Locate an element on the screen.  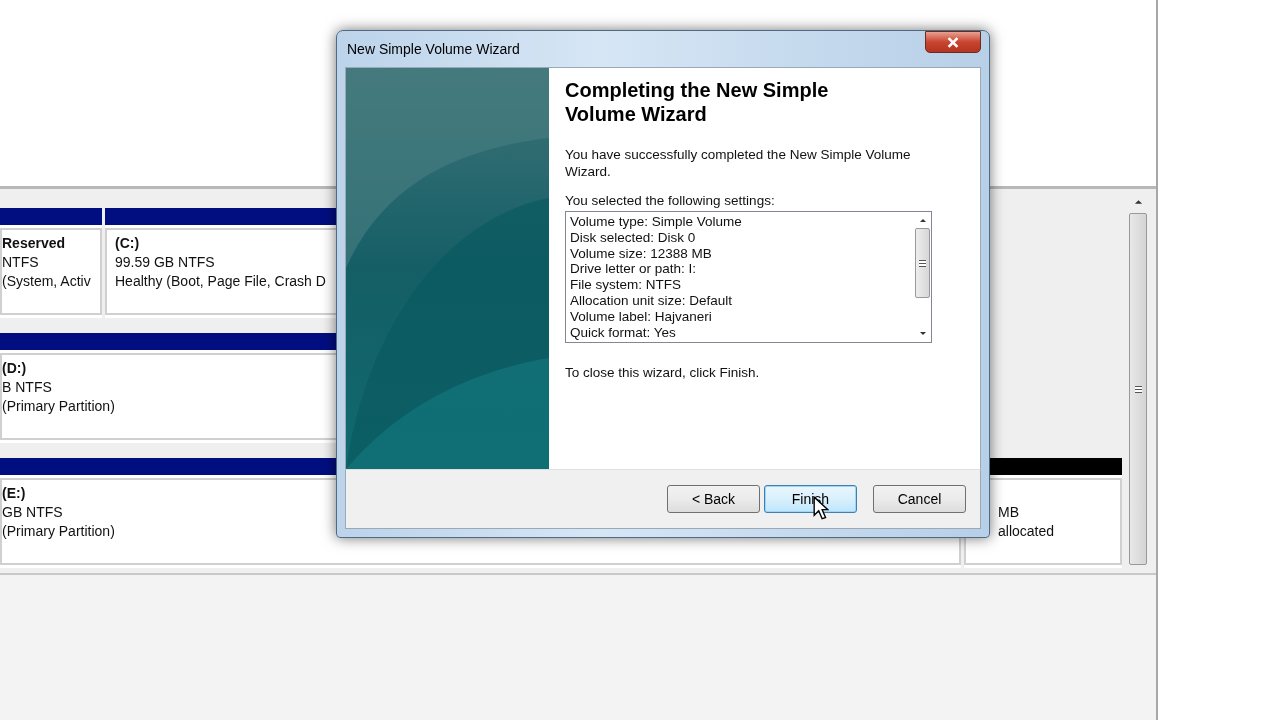
setting-line: Disk selected: Disk 0 is located at coordinates (633, 237).